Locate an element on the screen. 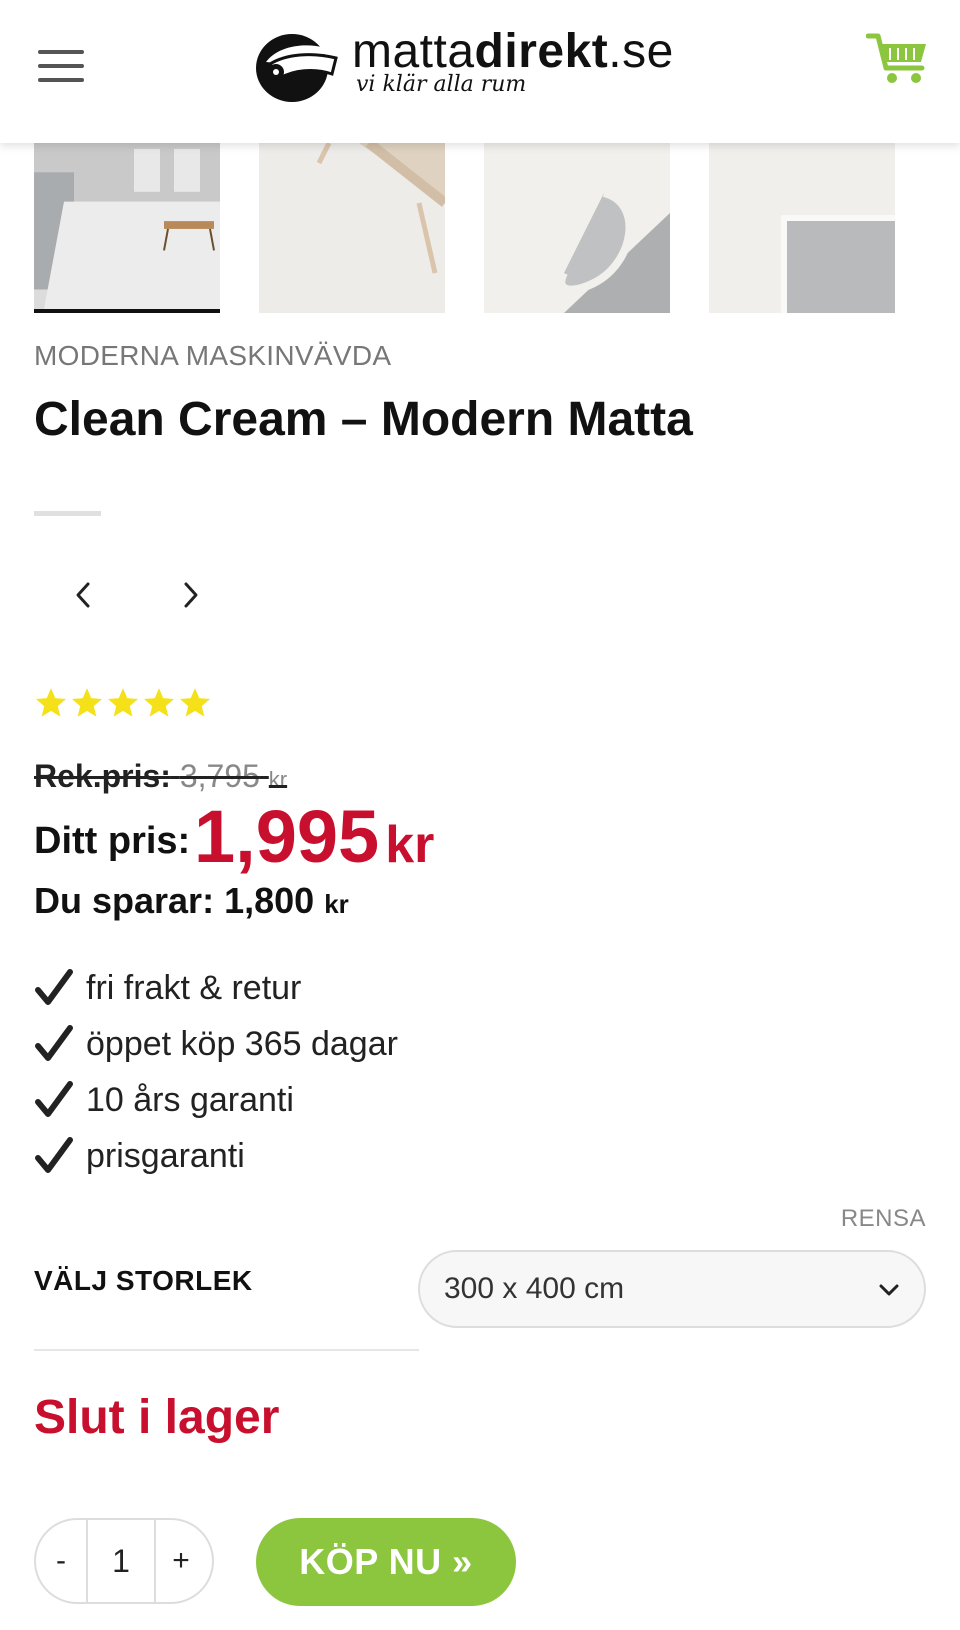  stock-status: Slut i lager is located at coordinates (157, 1417).